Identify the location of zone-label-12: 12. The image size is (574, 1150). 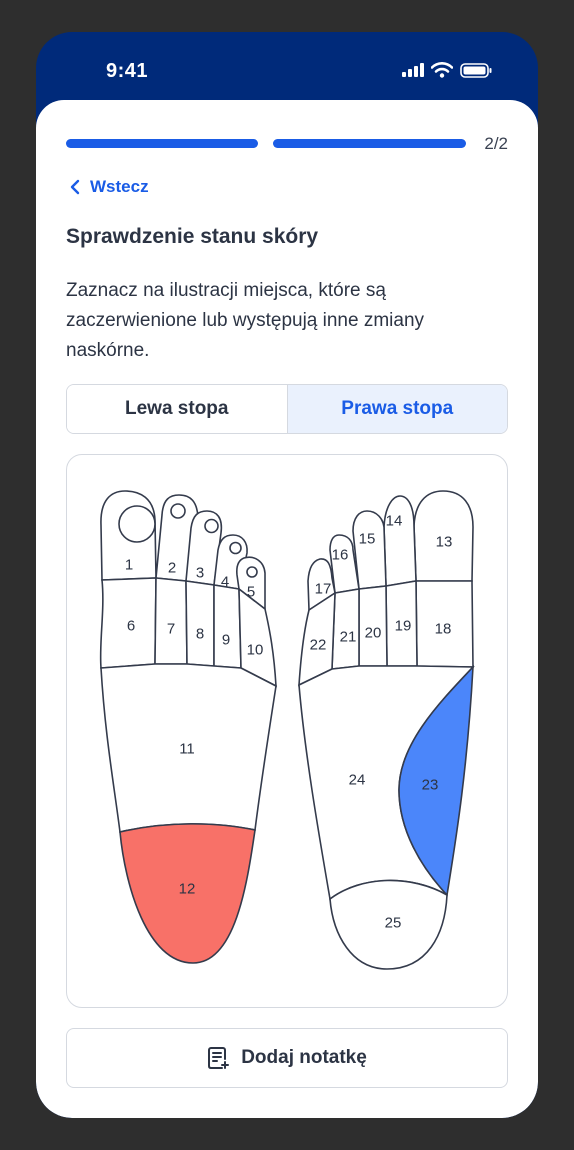
(187, 889).